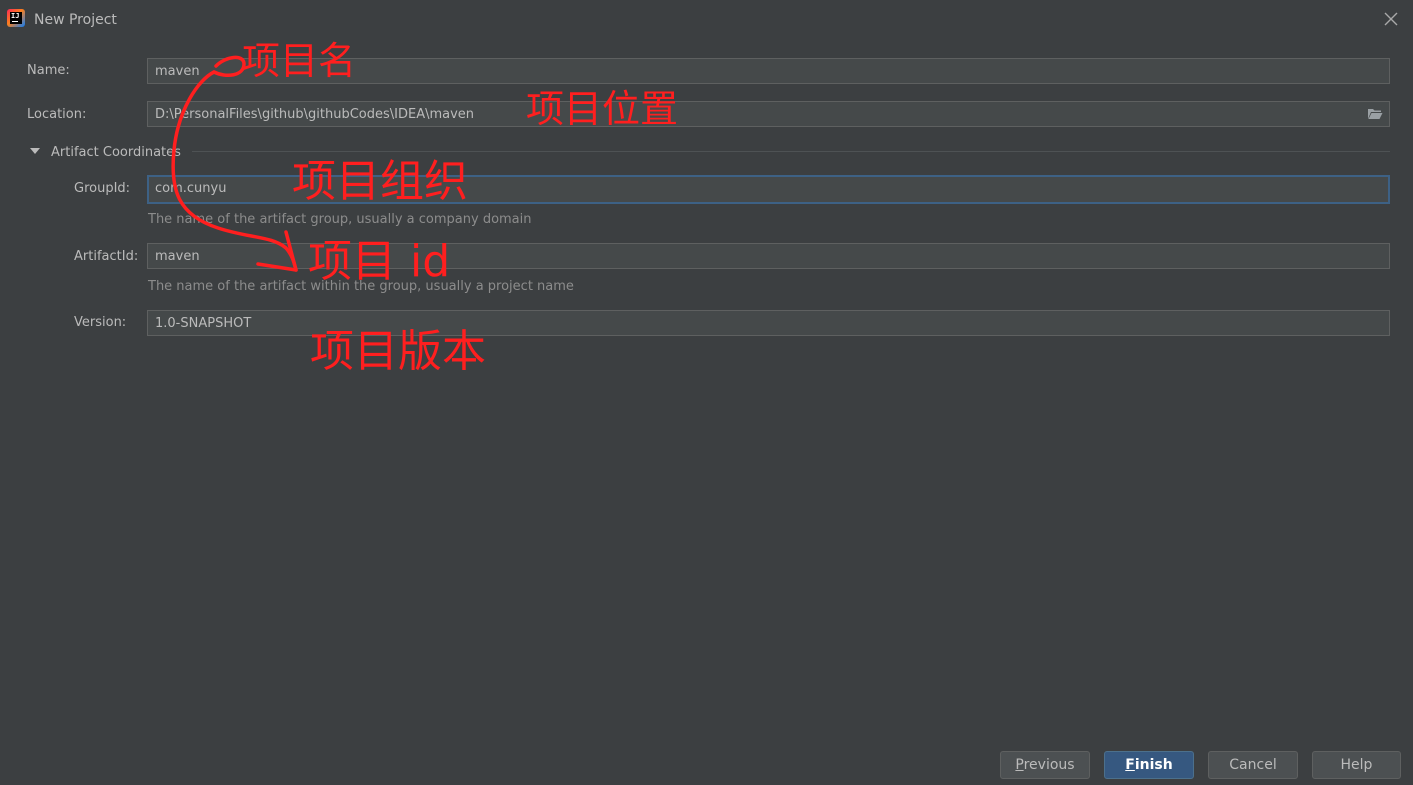 Image resolution: width=1413 pixels, height=785 pixels. Describe the element at coordinates (75, 20) in the screenshot. I see `window-title: New Project` at that location.